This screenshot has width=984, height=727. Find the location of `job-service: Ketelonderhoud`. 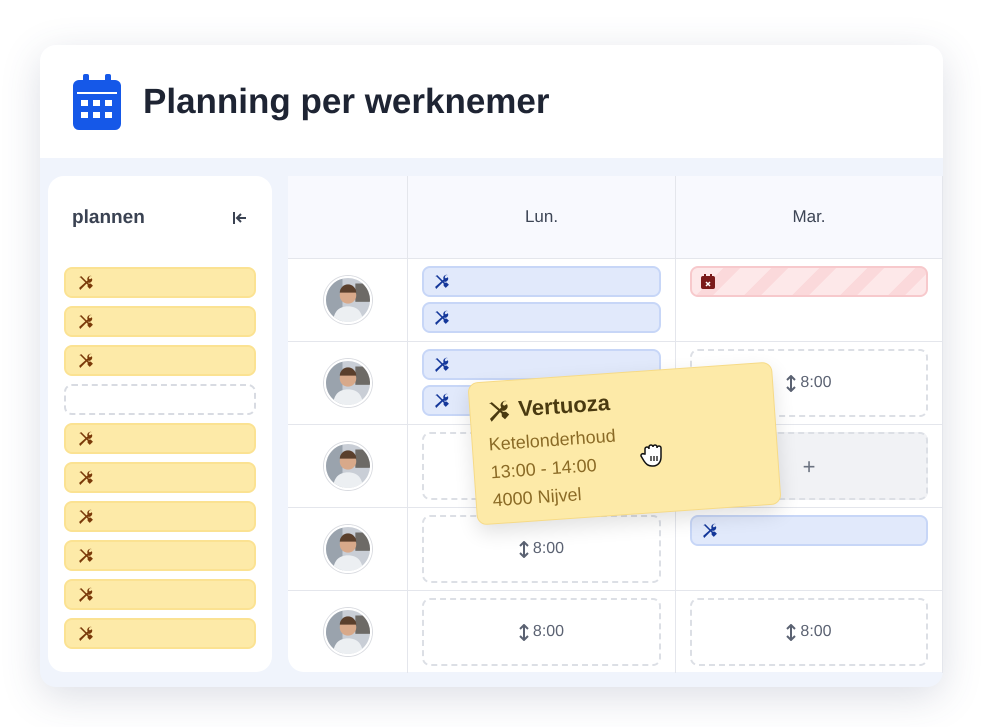

job-service: Ketelonderhoud is located at coordinates (552, 440).